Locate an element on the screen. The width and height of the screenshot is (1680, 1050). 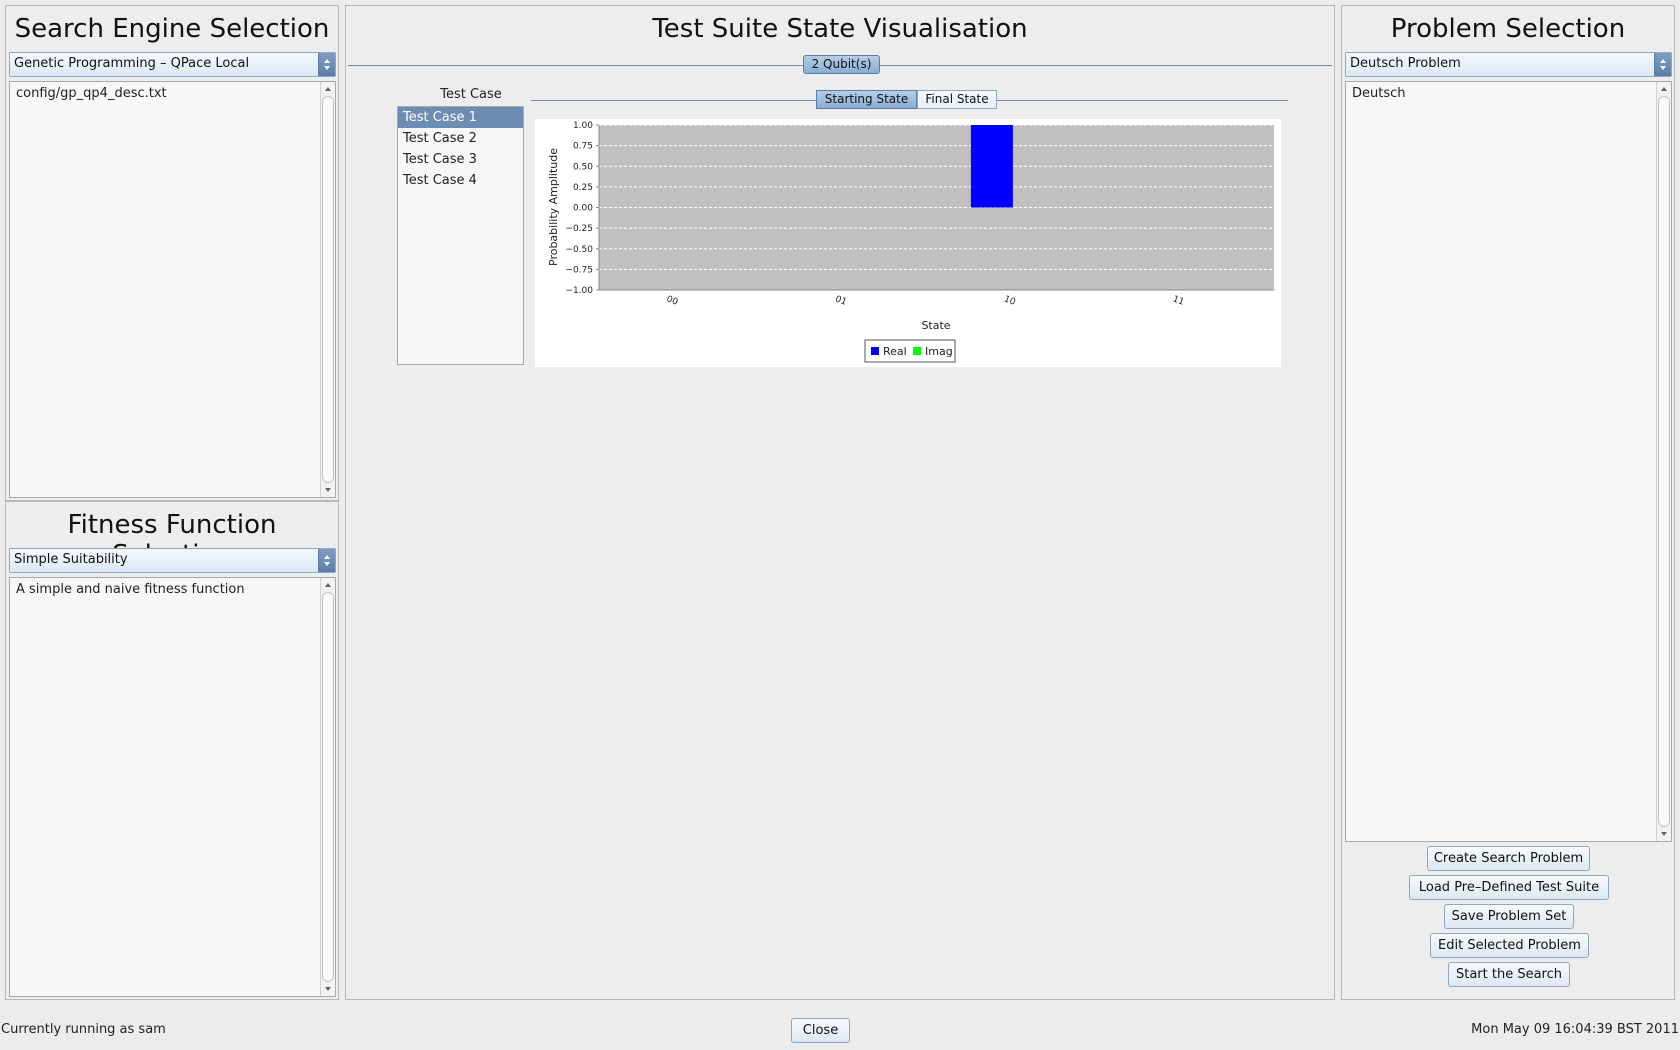
visualisation-title: Test Suite State Visualisation is located at coordinates (840, 29).